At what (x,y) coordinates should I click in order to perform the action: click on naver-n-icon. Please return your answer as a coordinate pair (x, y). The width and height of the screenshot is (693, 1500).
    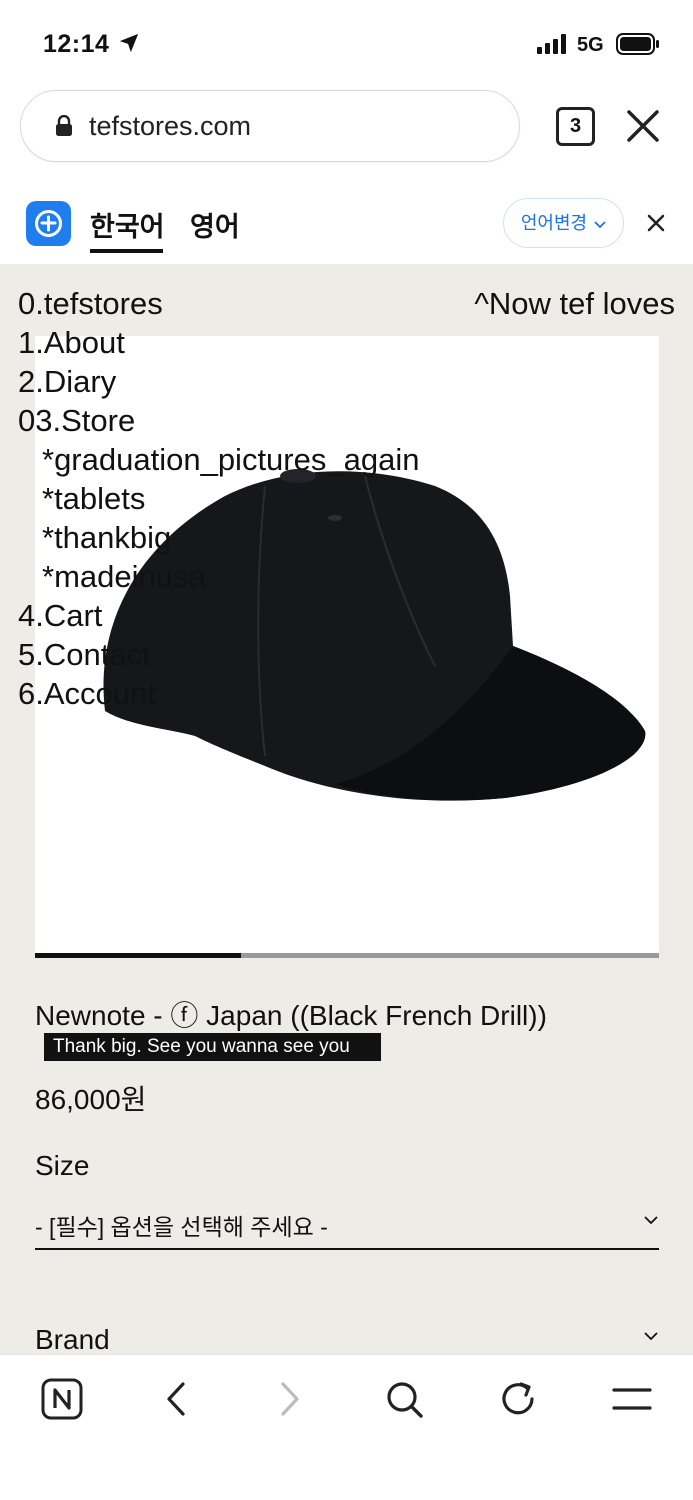
    Looking at the image, I should click on (62, 1399).